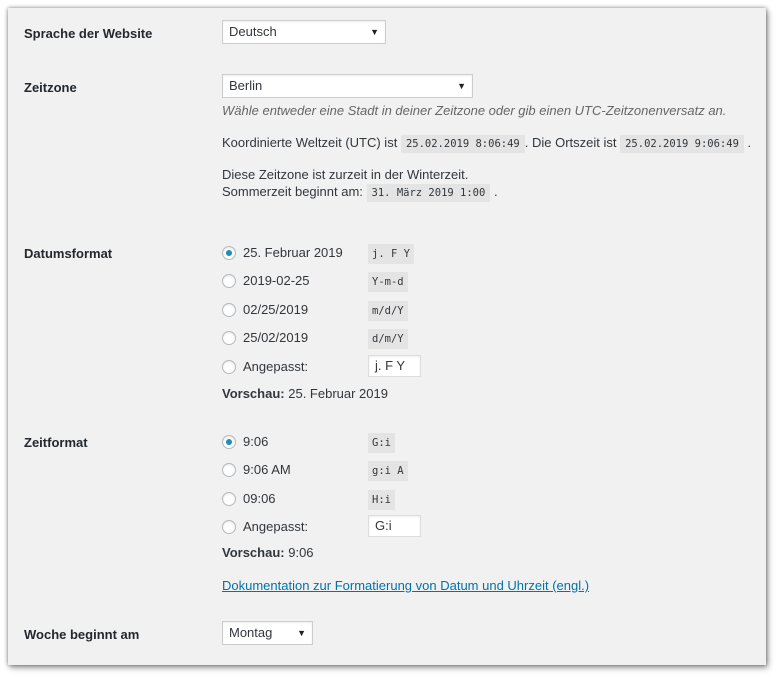  Describe the element at coordinates (394, 366) in the screenshot. I see `date-format-custom-input: j. F Y` at that location.